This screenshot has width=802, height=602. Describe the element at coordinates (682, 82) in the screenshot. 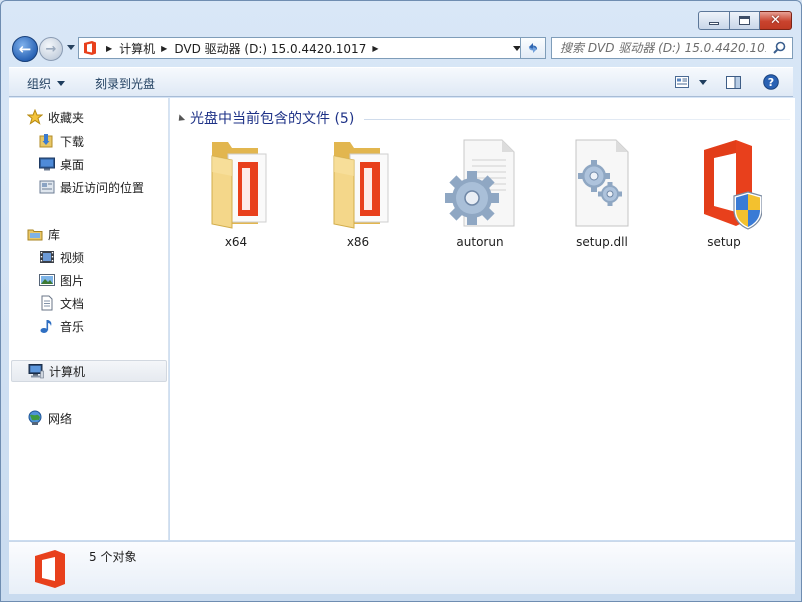

I see `view-icon` at that location.